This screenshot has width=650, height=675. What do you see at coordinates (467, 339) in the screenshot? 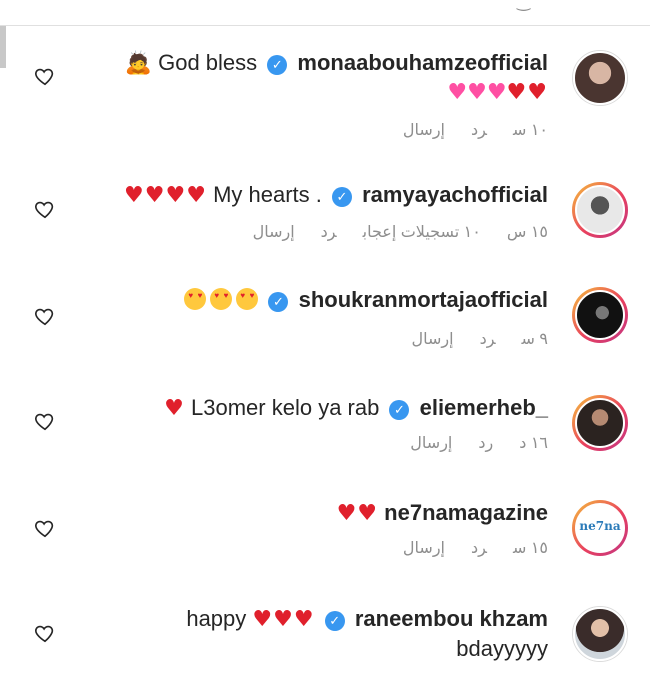
I see `comment-meta: ٩ س رد إرسال` at bounding box center [467, 339].